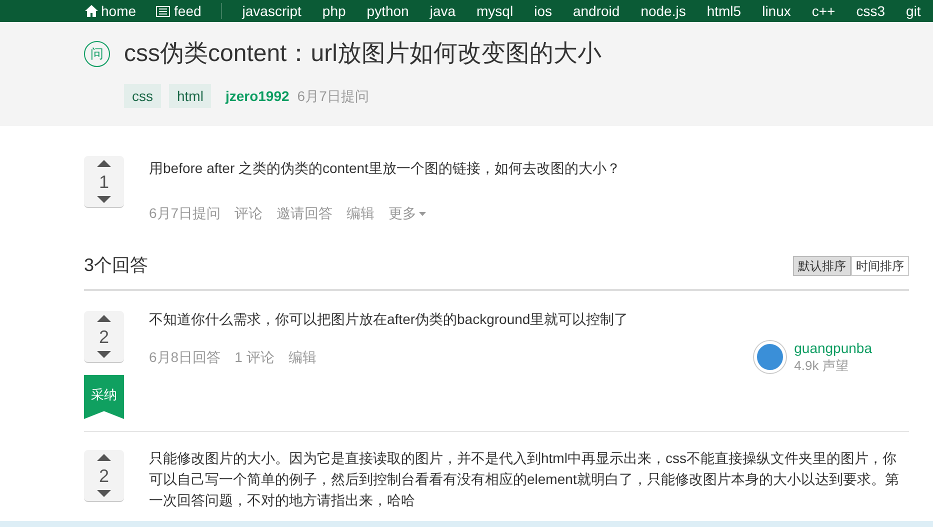 Image resolution: width=933 pixels, height=527 pixels. I want to click on tag-chip: css, so click(142, 96).